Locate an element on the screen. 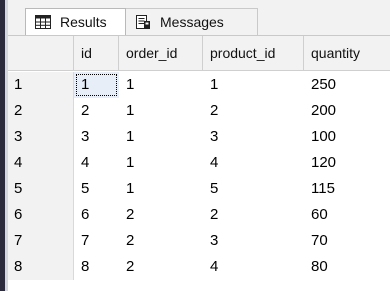 Image resolution: width=390 pixels, height=291 pixels. table-row: 6 6 2 2 60 is located at coordinates (199, 215).